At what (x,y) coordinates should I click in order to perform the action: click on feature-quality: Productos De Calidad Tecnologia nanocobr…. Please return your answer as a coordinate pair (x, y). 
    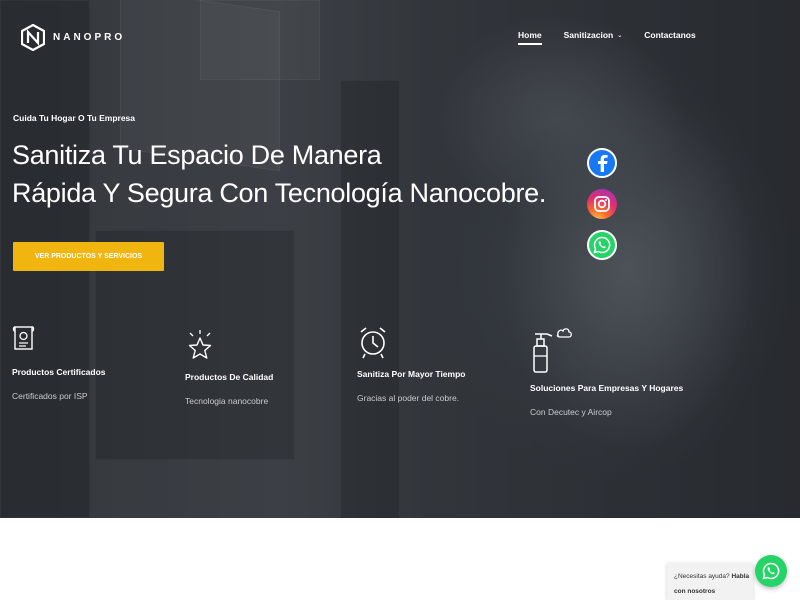
    Looking at the image, I should click on (229, 367).